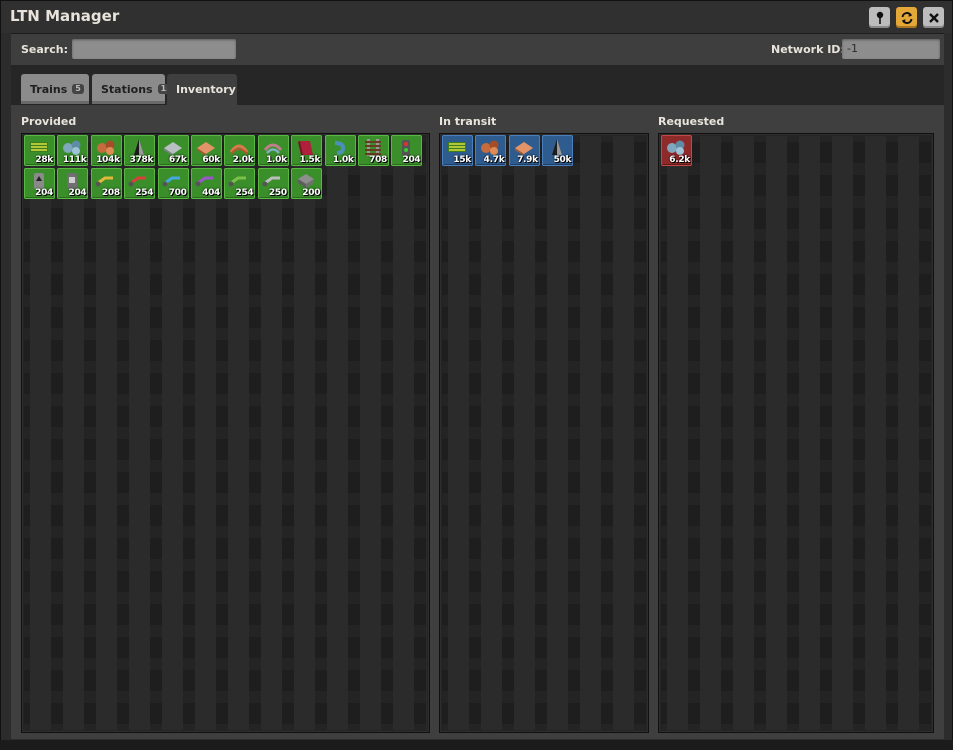 The height and width of the screenshot is (750, 953). Describe the element at coordinates (477, 49) in the screenshot. I see `filter-bar: Search: Network ID: -1` at that location.